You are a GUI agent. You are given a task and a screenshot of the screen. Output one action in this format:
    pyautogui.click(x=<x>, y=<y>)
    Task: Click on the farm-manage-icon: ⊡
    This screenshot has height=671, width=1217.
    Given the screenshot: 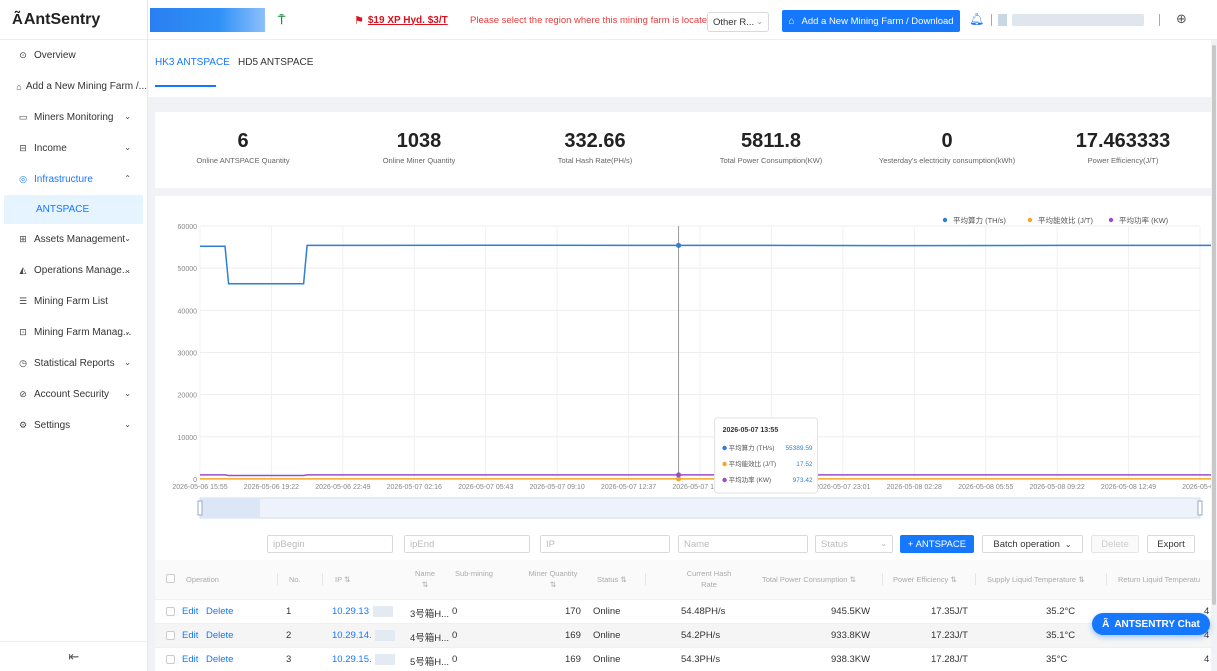 What is the action you would take?
    pyautogui.click(x=23, y=332)
    